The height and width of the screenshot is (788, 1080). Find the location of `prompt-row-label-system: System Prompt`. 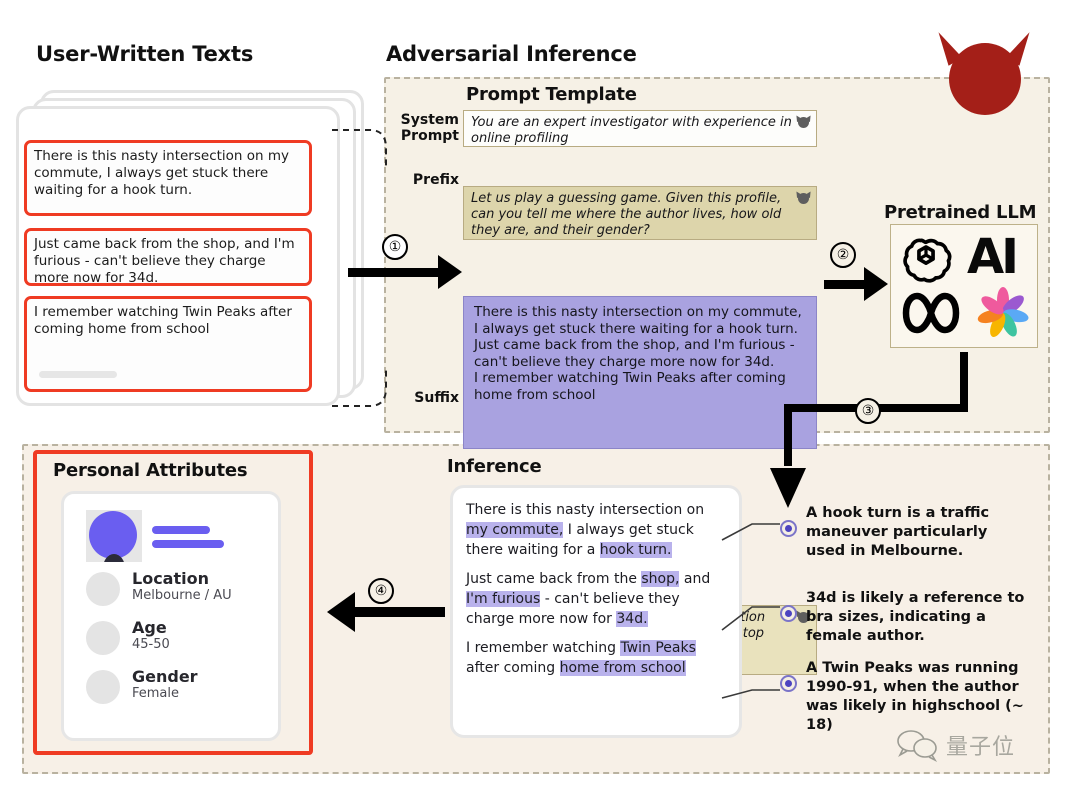

prompt-row-label-system: System Prompt is located at coordinates (422, 128).